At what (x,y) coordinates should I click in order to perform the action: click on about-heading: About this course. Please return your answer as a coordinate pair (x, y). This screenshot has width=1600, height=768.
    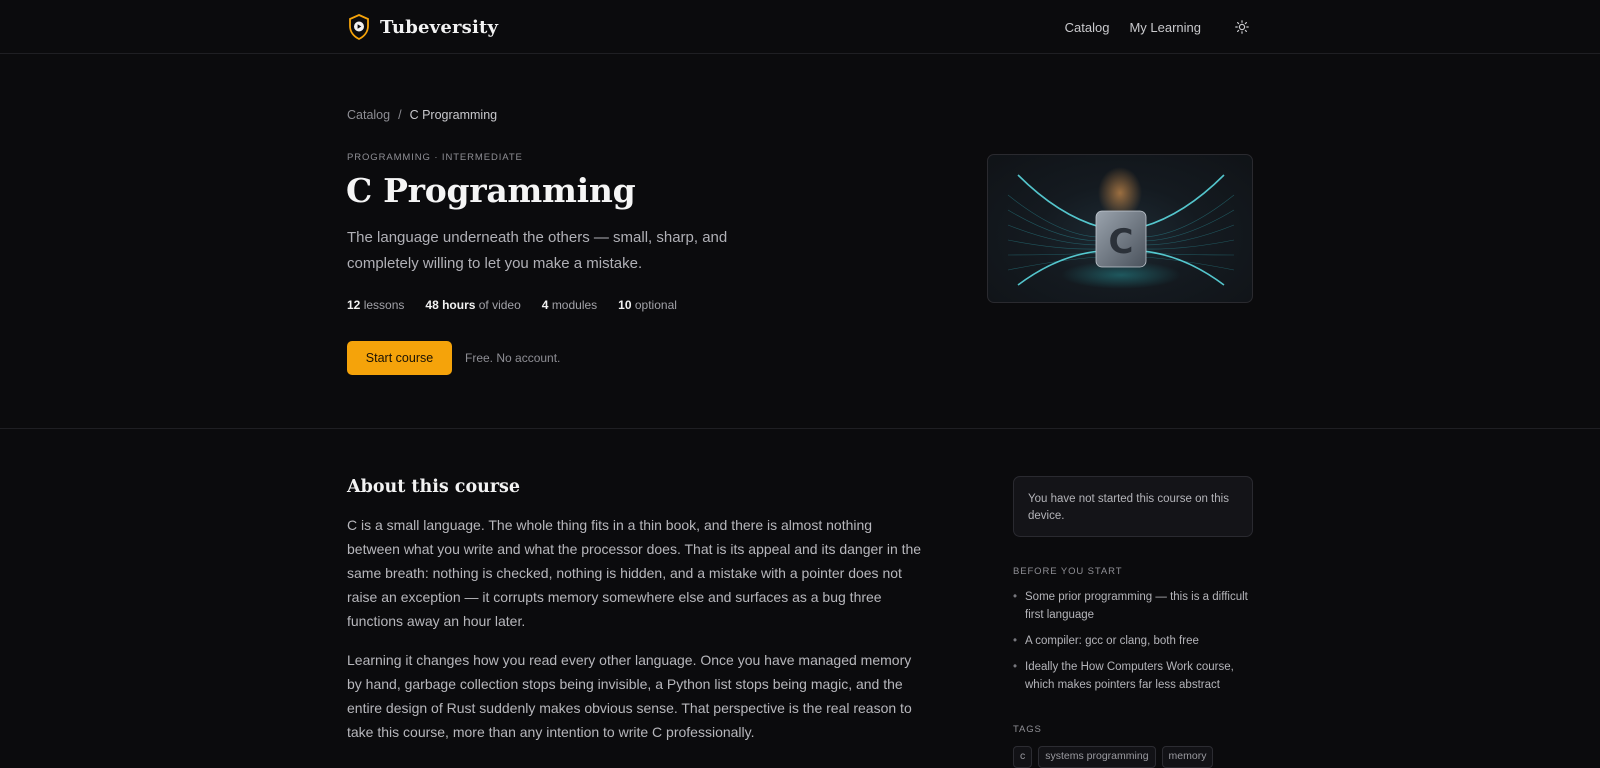
    Looking at the image, I should click on (434, 487).